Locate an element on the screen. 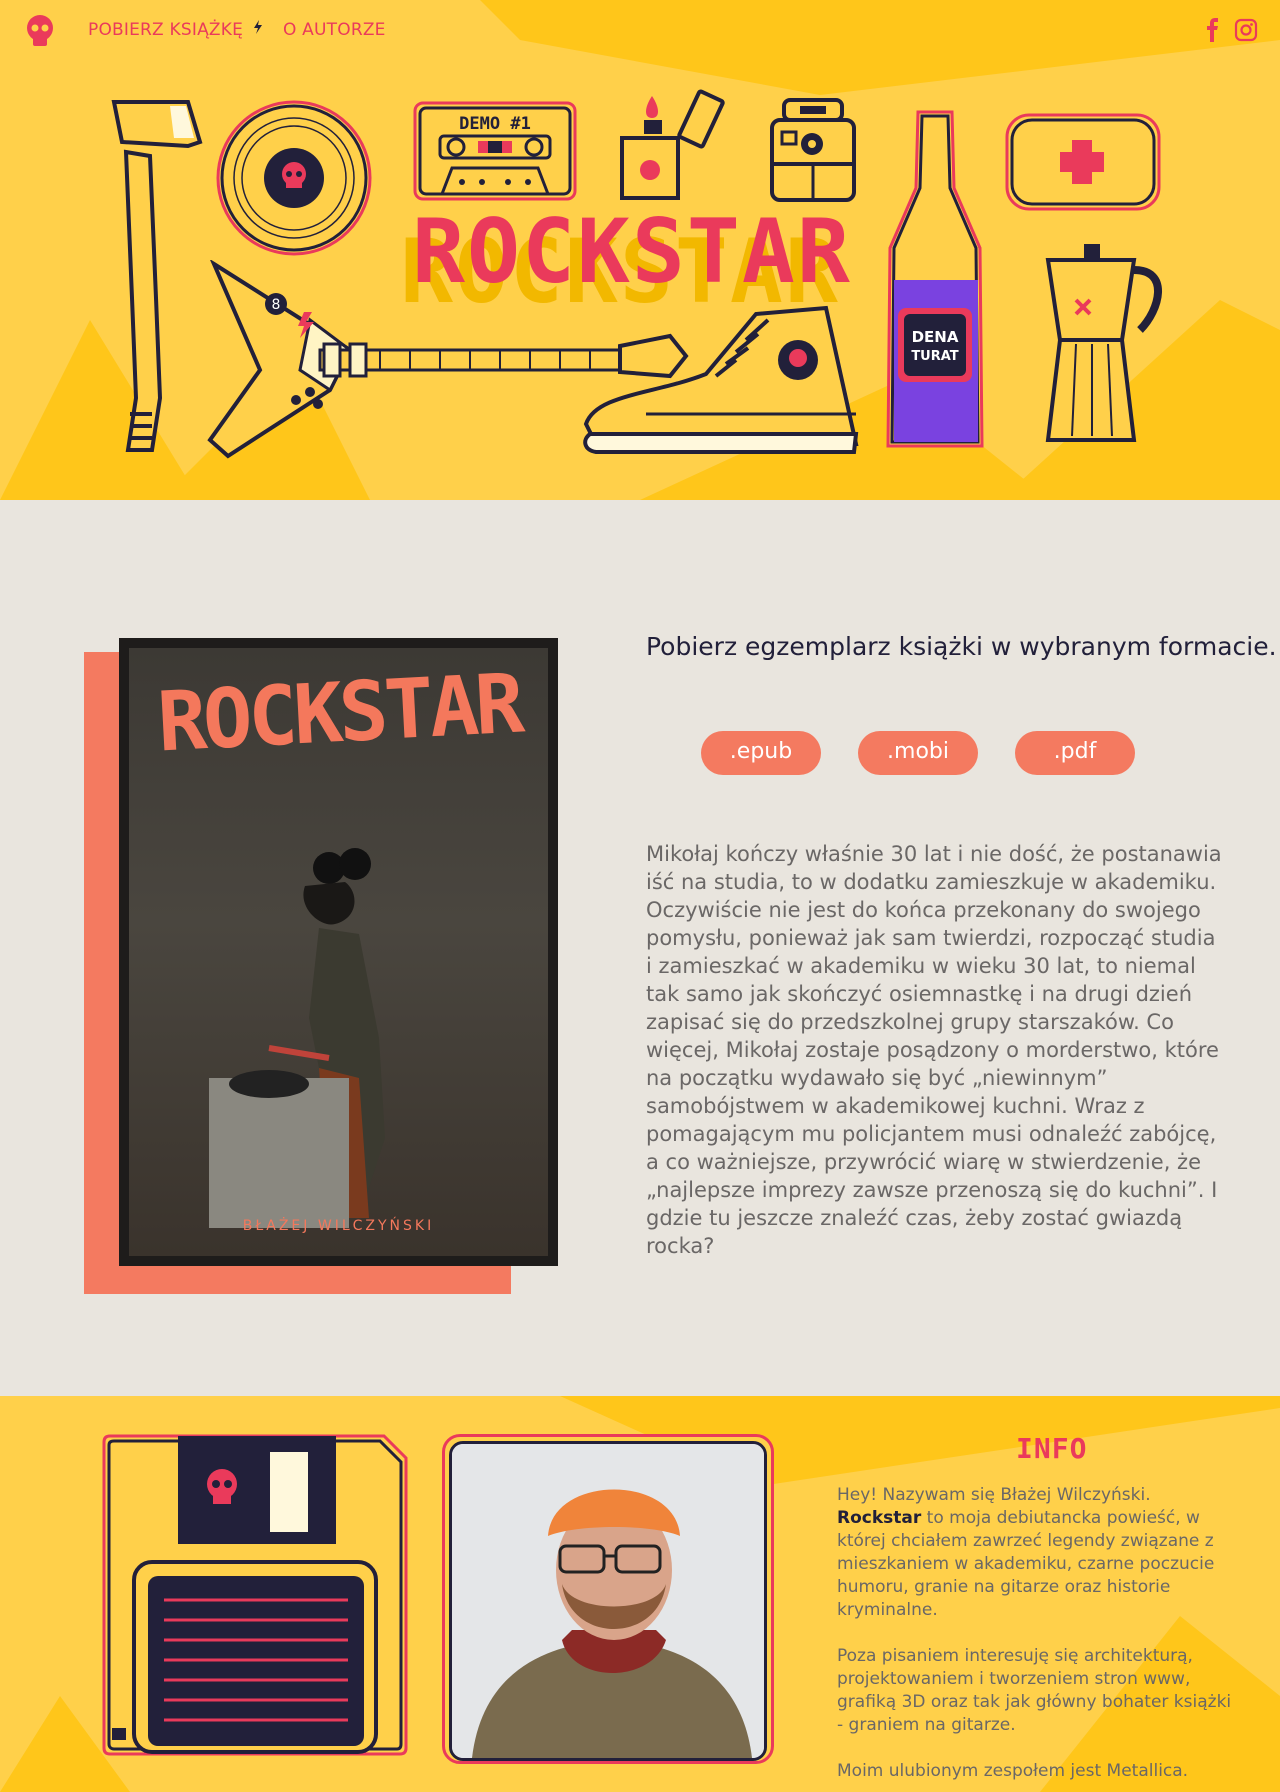  author-portrait-illustration is located at coordinates (608, 1601).